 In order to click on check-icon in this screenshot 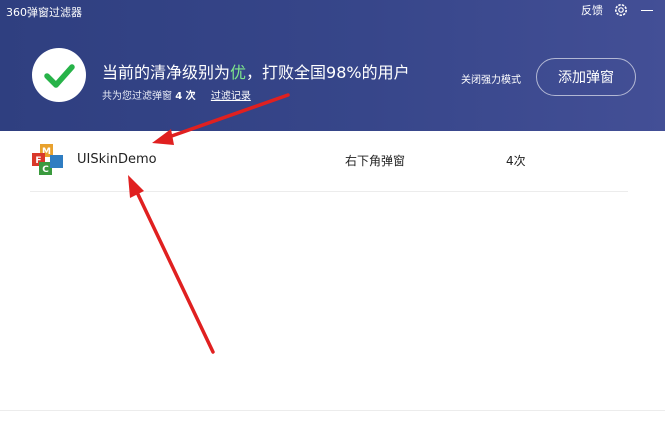, I will do `click(59, 76)`.